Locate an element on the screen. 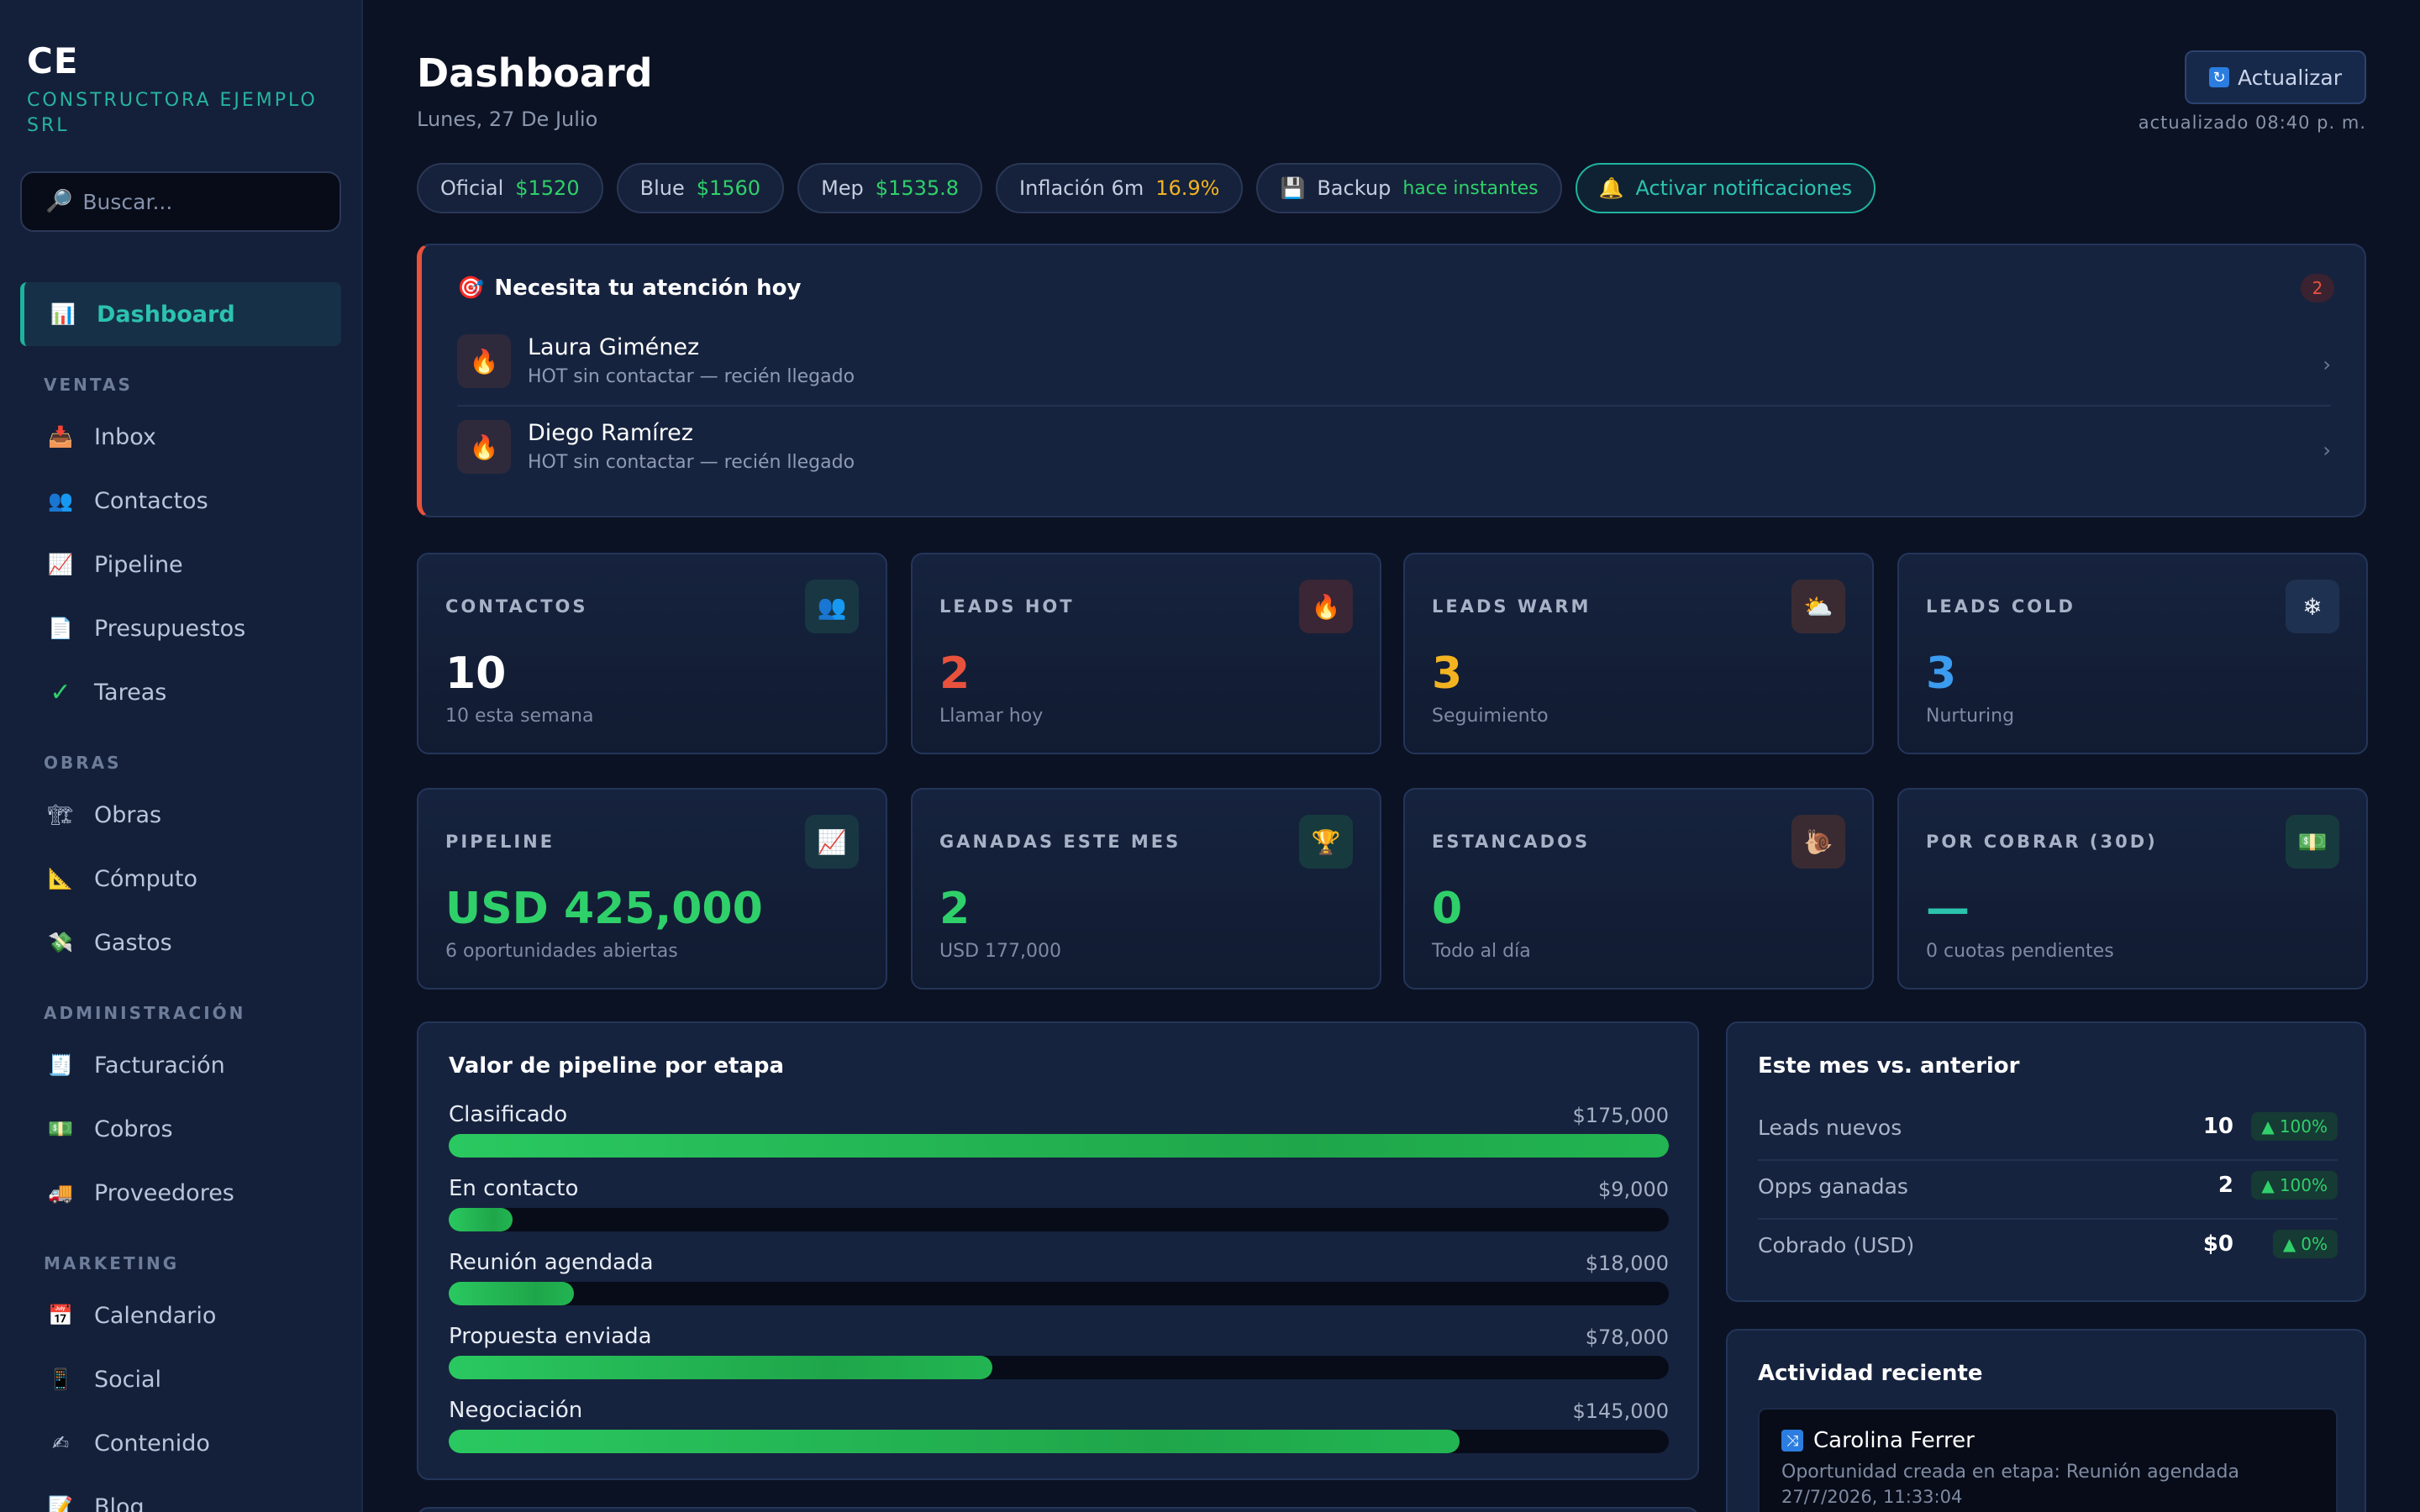  trophy-icon: 🏆 is located at coordinates (1326, 842).